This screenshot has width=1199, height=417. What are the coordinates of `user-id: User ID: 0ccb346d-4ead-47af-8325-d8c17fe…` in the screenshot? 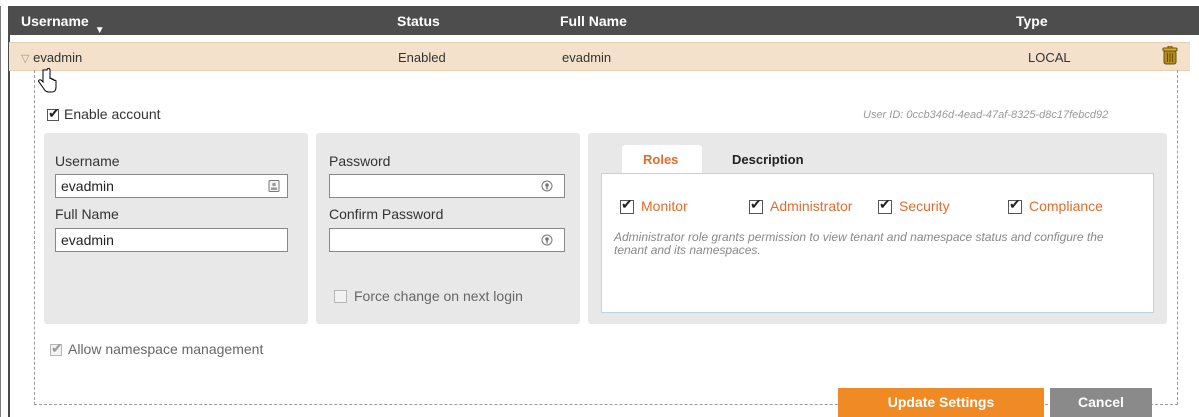 It's located at (986, 115).